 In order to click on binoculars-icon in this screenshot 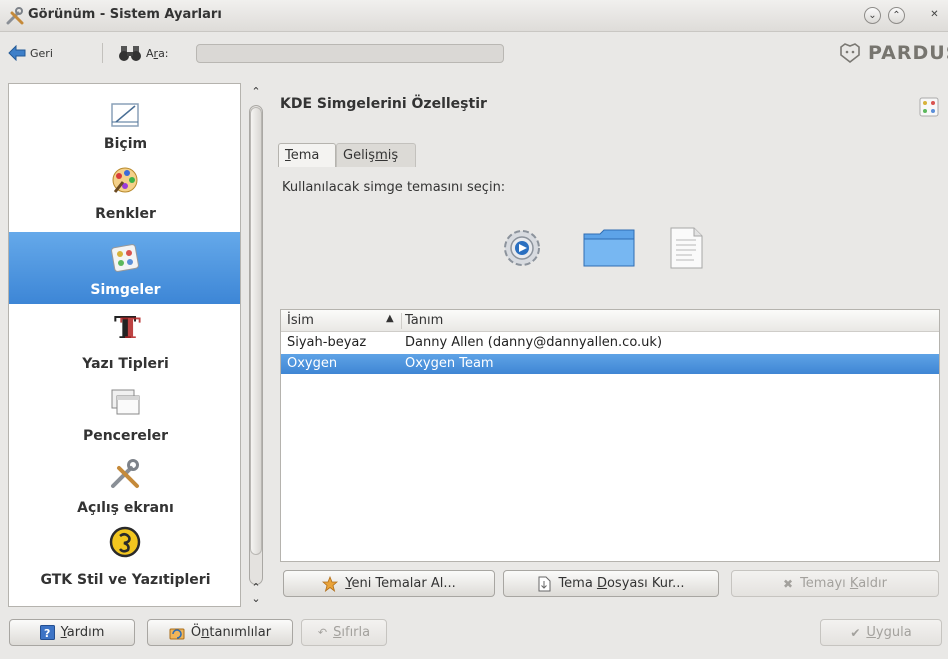, I will do `click(130, 53)`.